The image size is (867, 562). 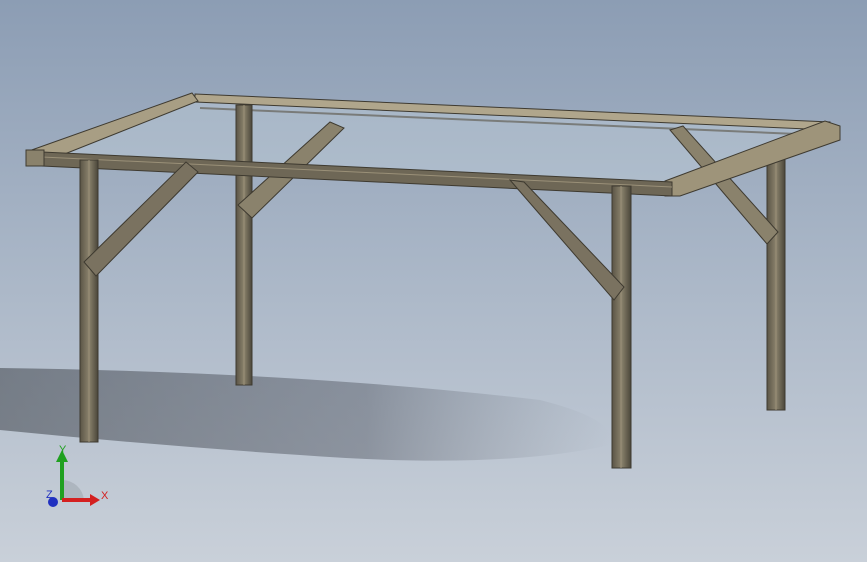 What do you see at coordinates (73, 489) in the screenshot?
I see `triad-plane-icon` at bounding box center [73, 489].